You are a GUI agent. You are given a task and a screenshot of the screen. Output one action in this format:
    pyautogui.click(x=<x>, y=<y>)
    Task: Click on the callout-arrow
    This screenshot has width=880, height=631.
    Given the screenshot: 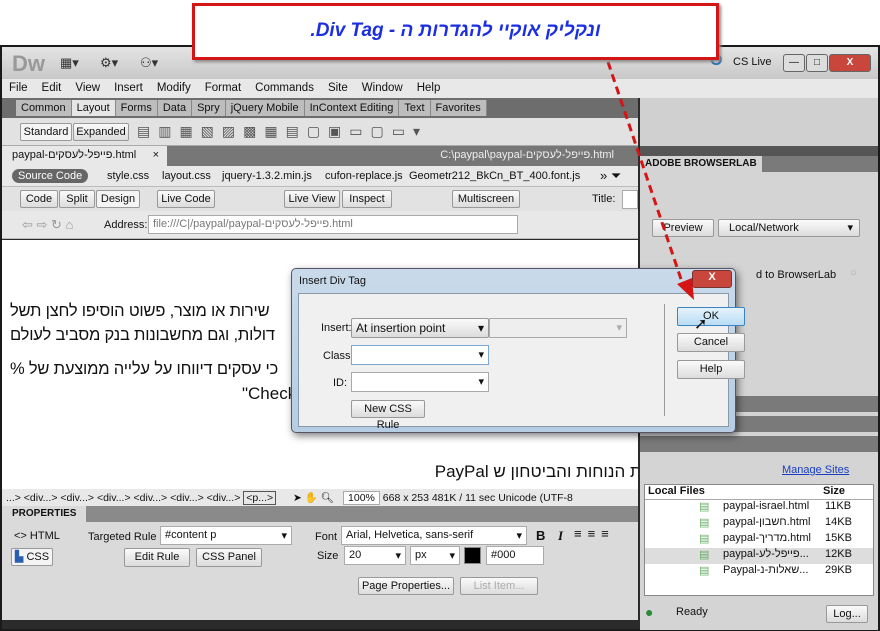 What is the action you would take?
    pyautogui.click(x=650, y=180)
    